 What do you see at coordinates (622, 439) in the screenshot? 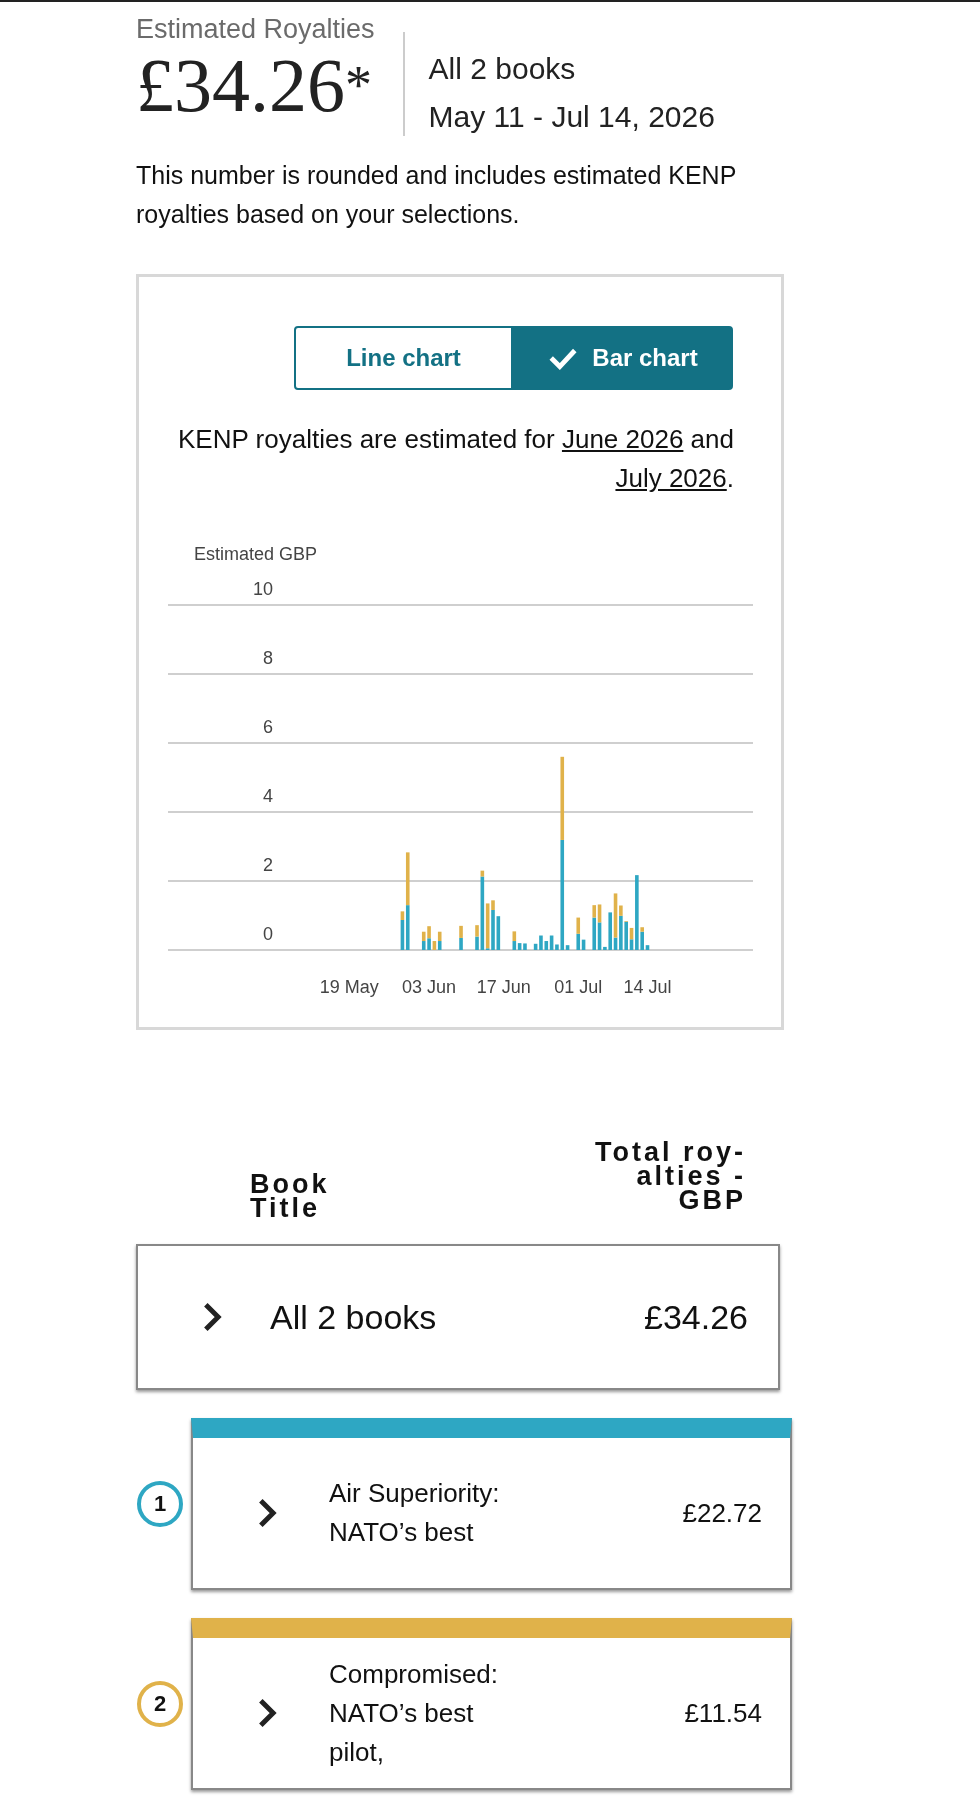
I see `month-link: June 2026` at bounding box center [622, 439].